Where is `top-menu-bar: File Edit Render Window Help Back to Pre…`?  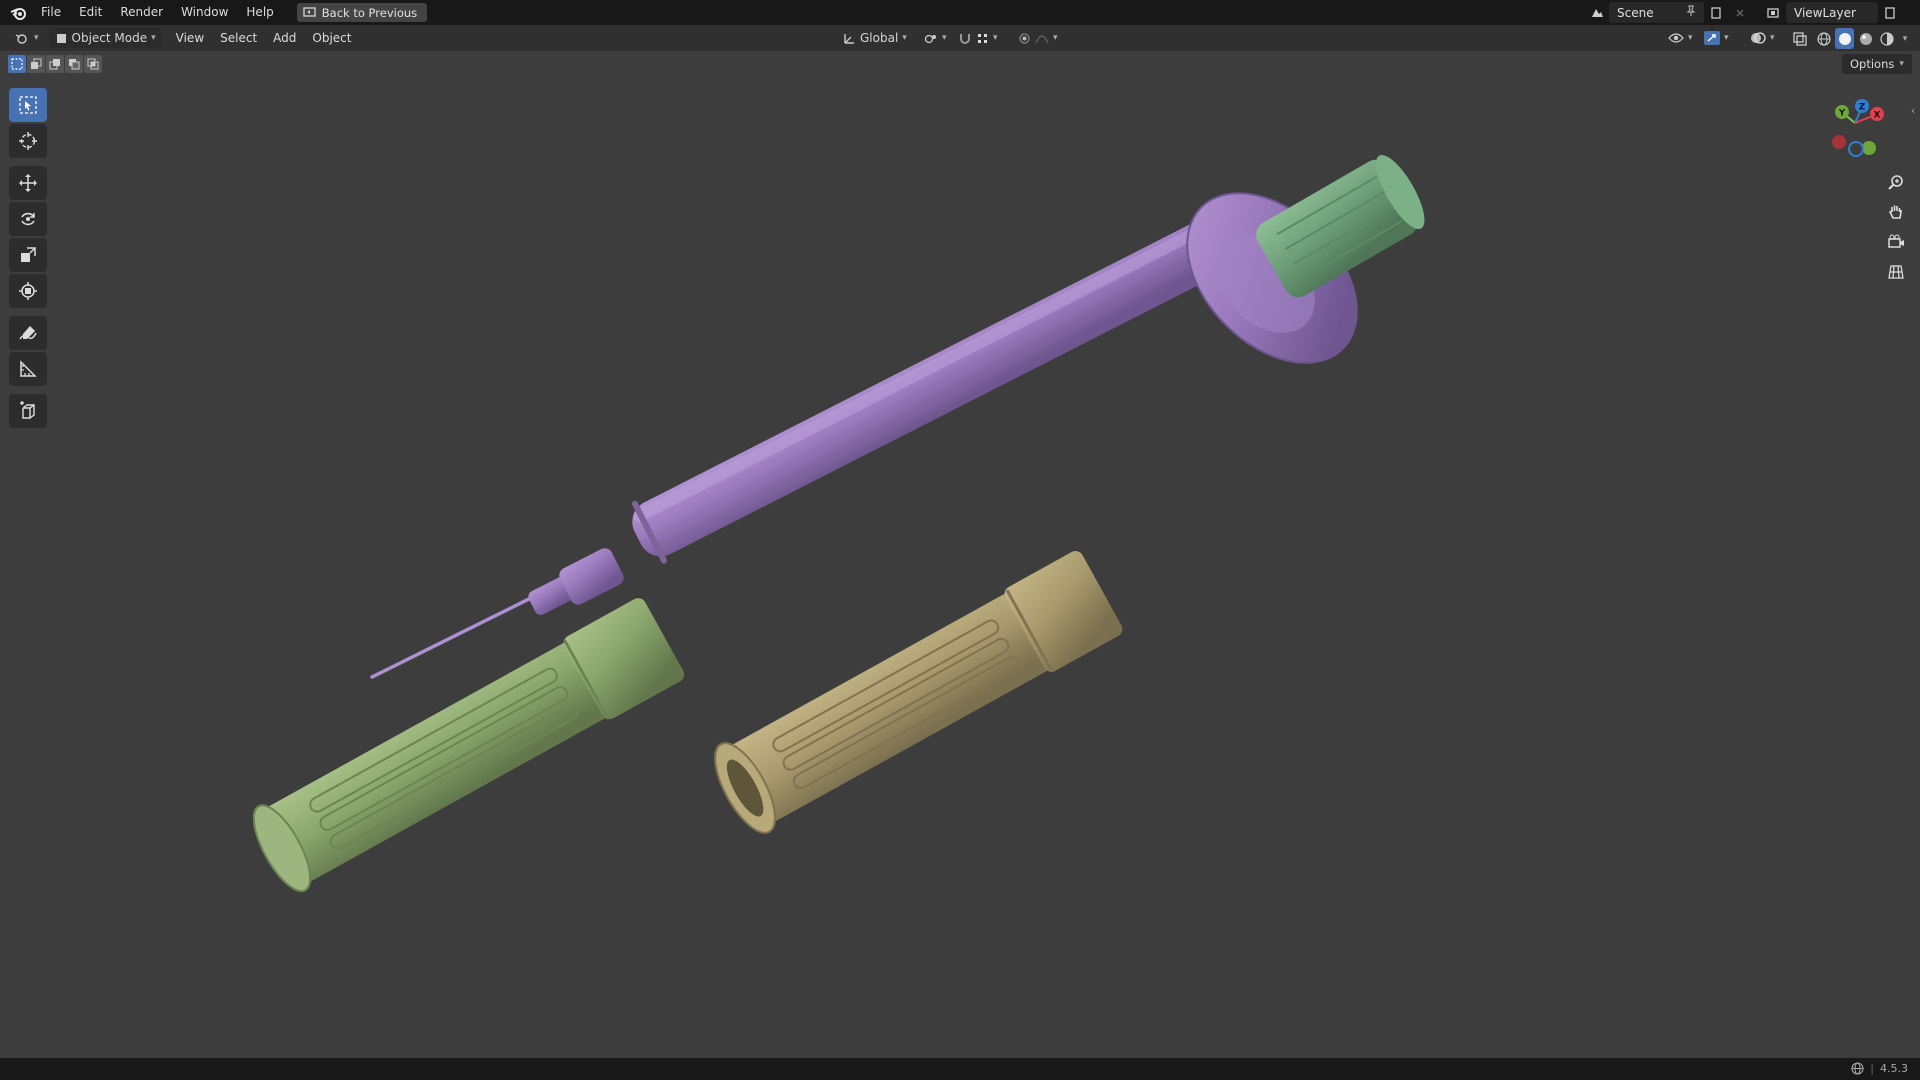 top-menu-bar: File Edit Render Window Help Back to Pre… is located at coordinates (960, 12).